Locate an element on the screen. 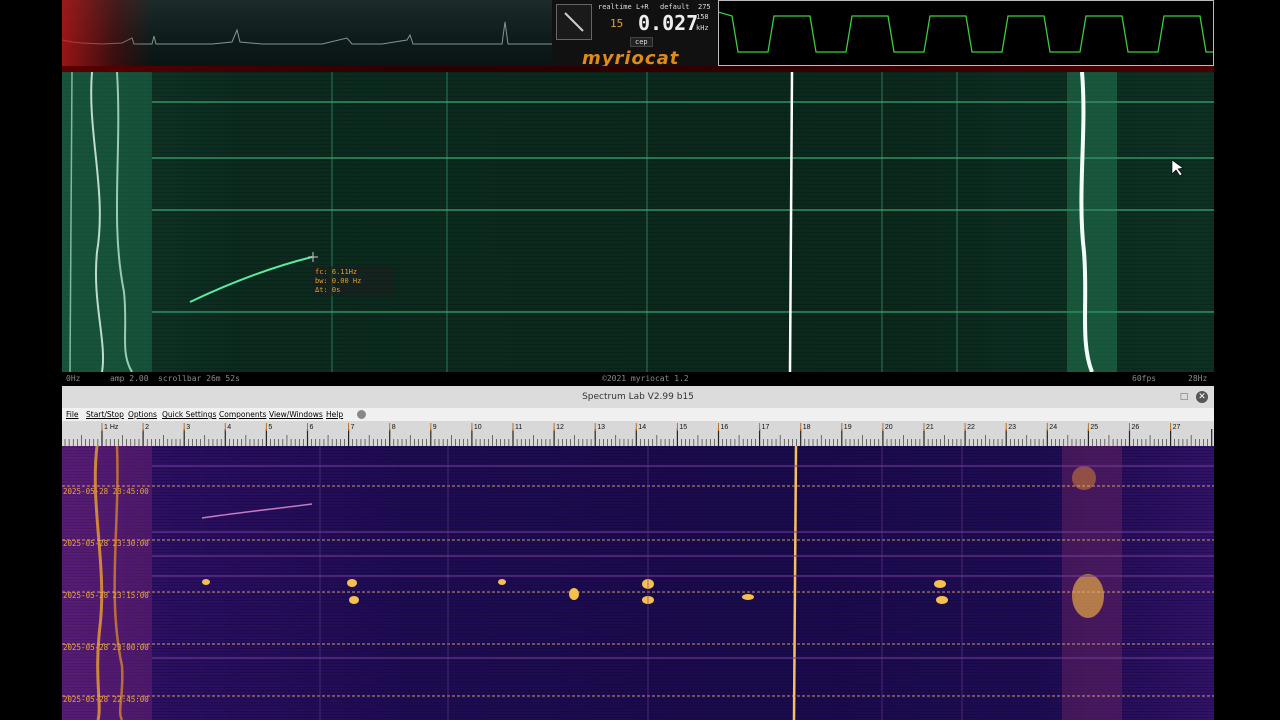 Image resolution: width=1280 pixels, height=720 pixels. ruler-label: 4 is located at coordinates (229, 427).